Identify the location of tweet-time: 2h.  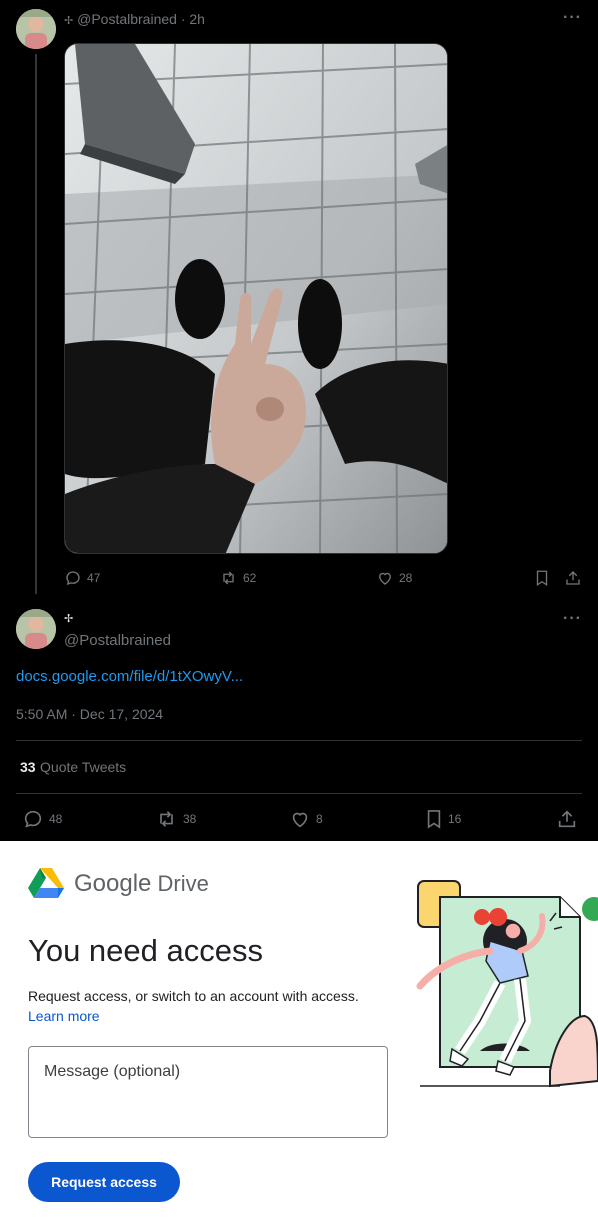
(197, 19).